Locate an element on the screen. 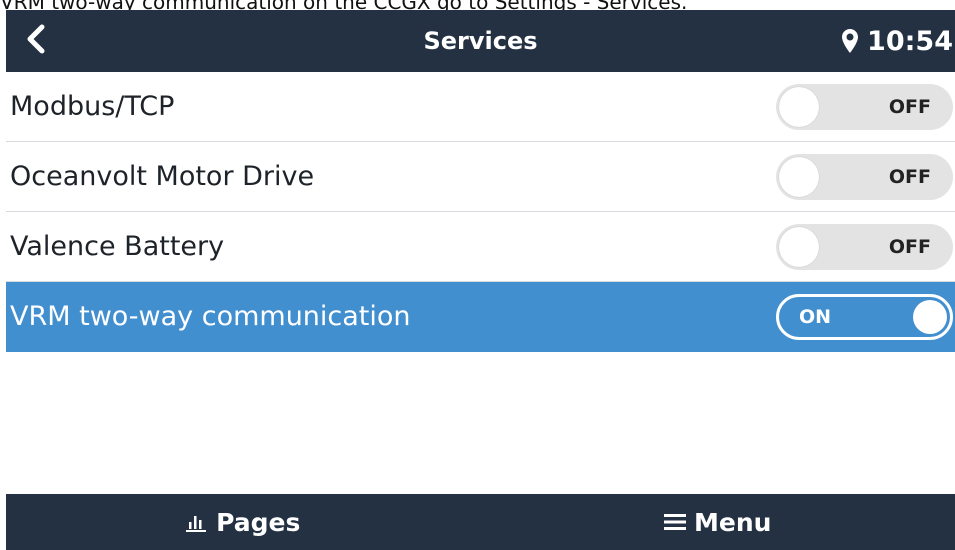 The height and width of the screenshot is (550, 955). location-pin-icon is located at coordinates (850, 41).